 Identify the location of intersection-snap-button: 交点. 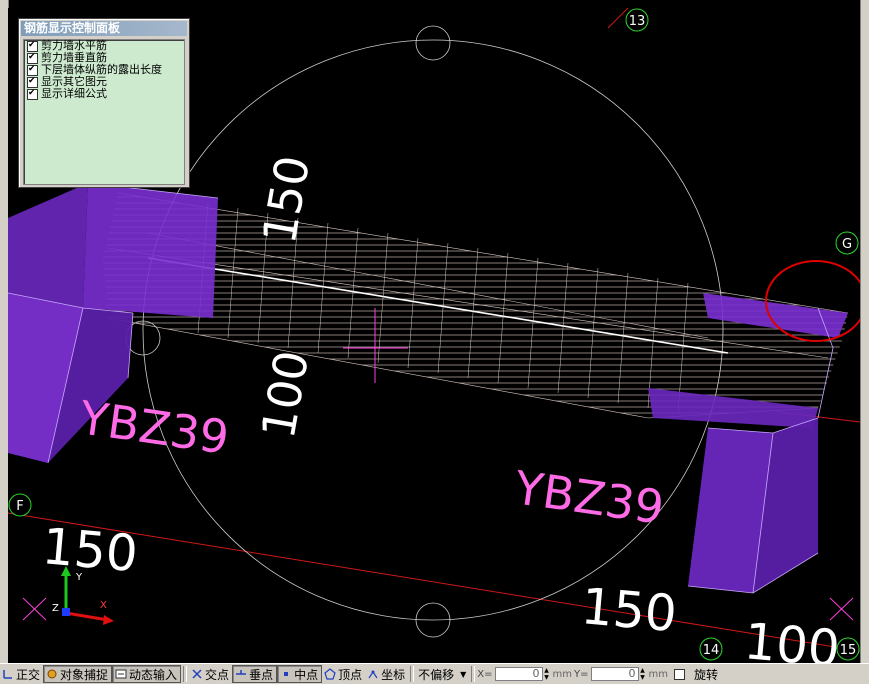
(210, 674).